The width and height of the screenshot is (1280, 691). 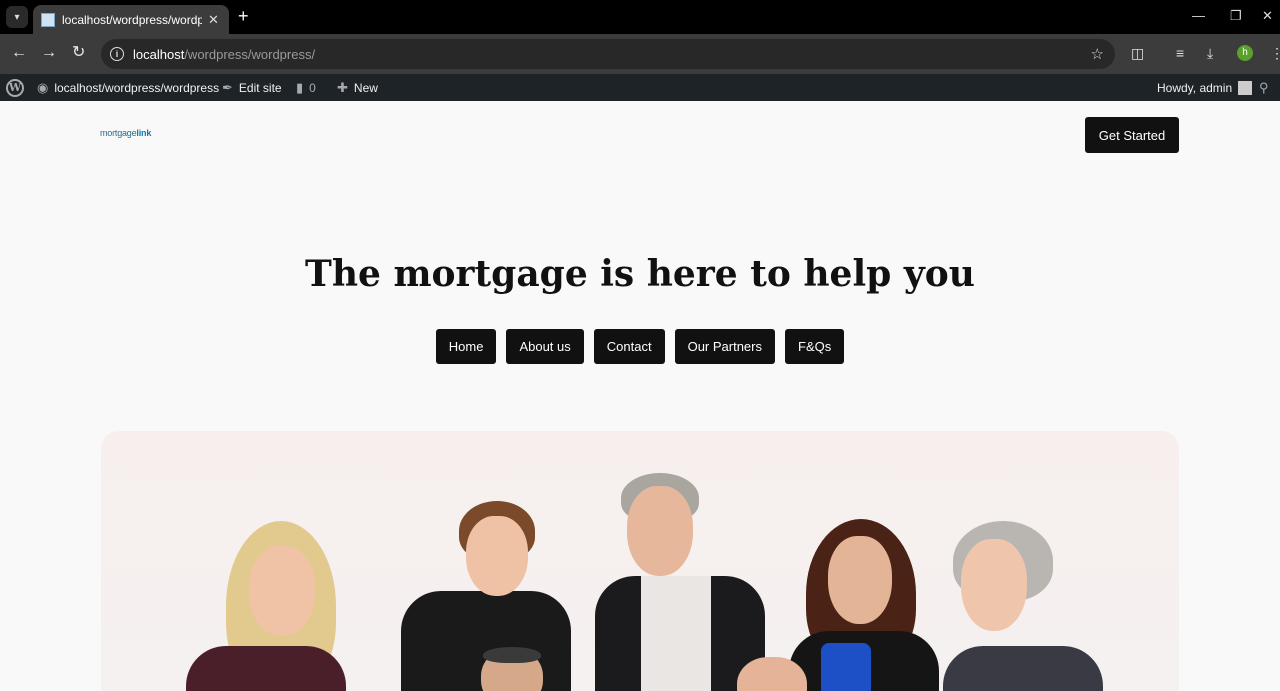 I want to click on dashboard-icon: ◉, so click(x=43, y=87).